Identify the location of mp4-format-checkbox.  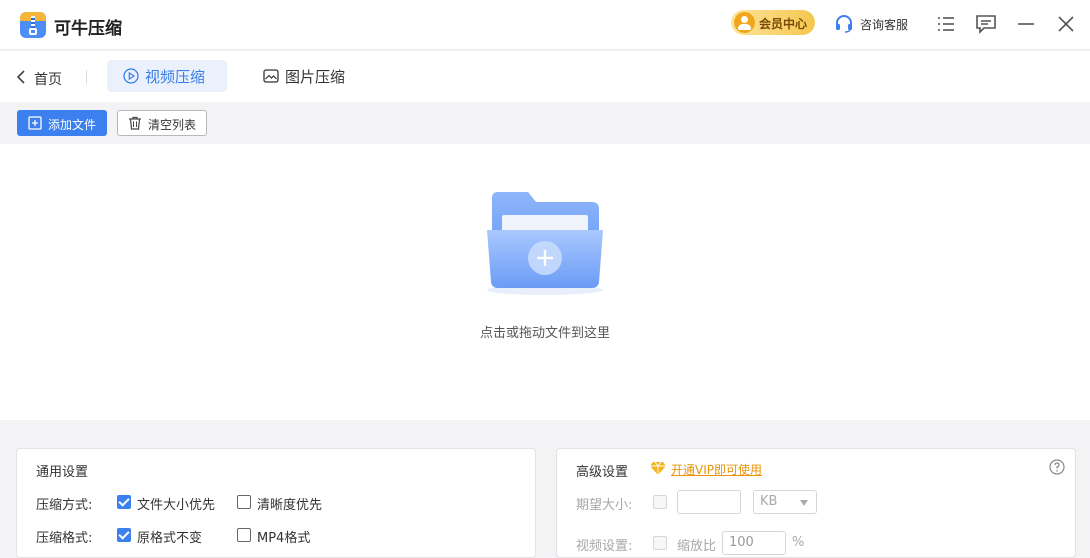
(244, 535).